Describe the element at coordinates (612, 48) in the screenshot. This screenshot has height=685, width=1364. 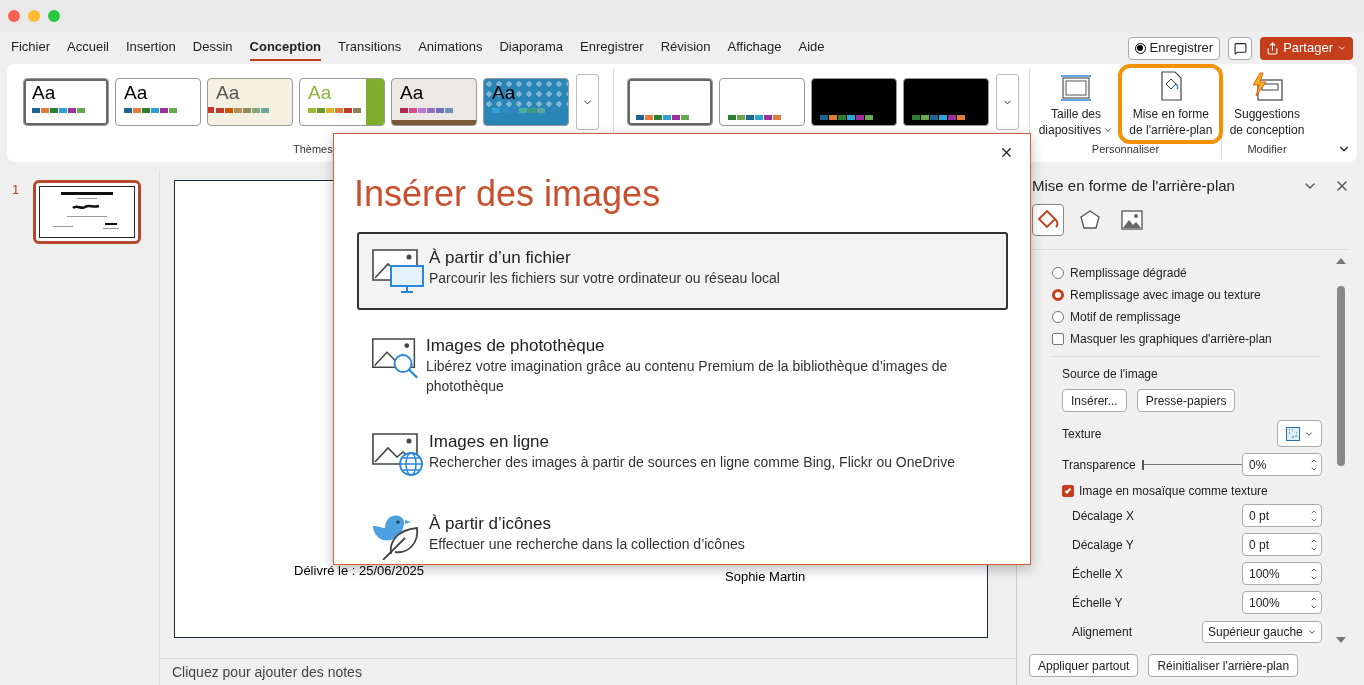
I see `menu-tab: Enregistrer` at that location.